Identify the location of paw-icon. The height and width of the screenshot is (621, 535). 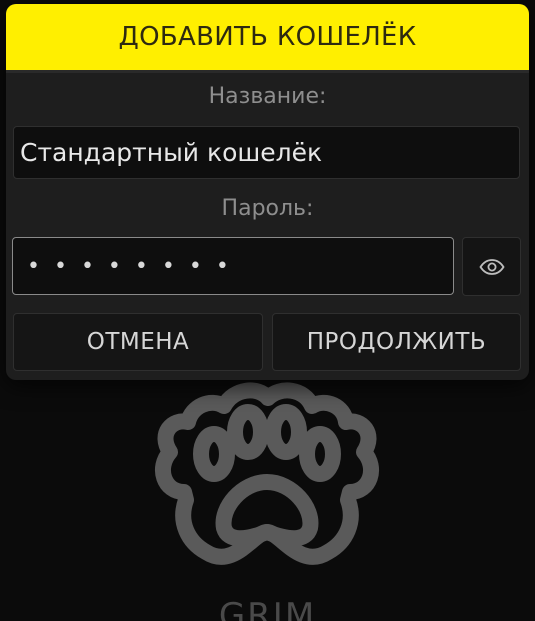
(267, 473).